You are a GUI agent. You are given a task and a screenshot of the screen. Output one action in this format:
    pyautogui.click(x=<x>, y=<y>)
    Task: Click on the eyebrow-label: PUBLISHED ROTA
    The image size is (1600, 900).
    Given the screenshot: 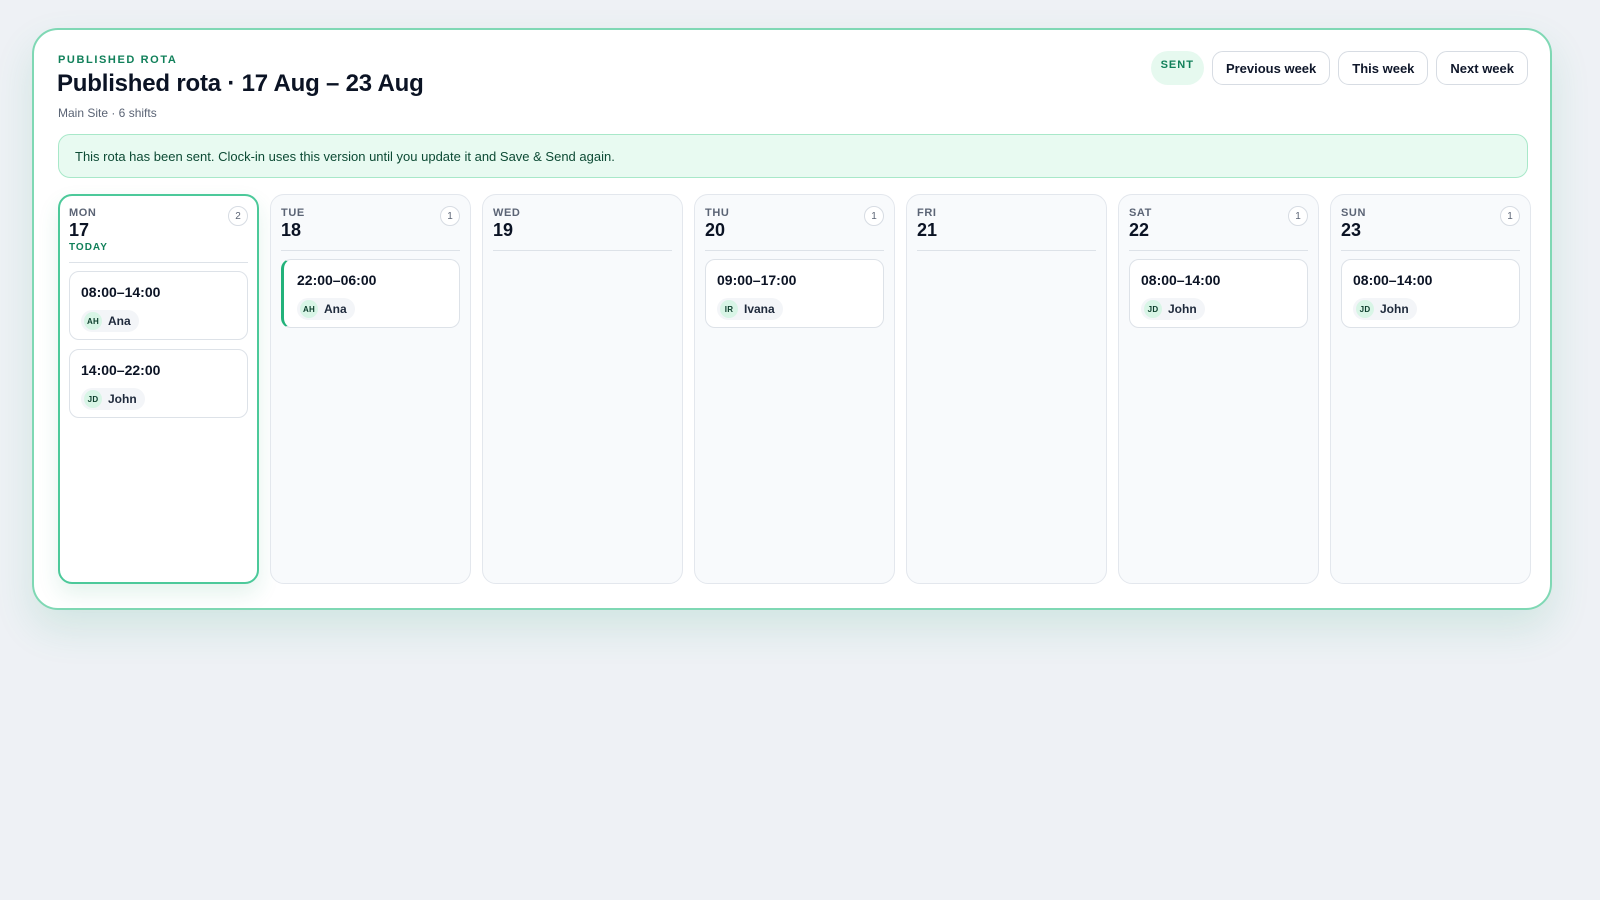 What is the action you would take?
    pyautogui.click(x=118, y=60)
    